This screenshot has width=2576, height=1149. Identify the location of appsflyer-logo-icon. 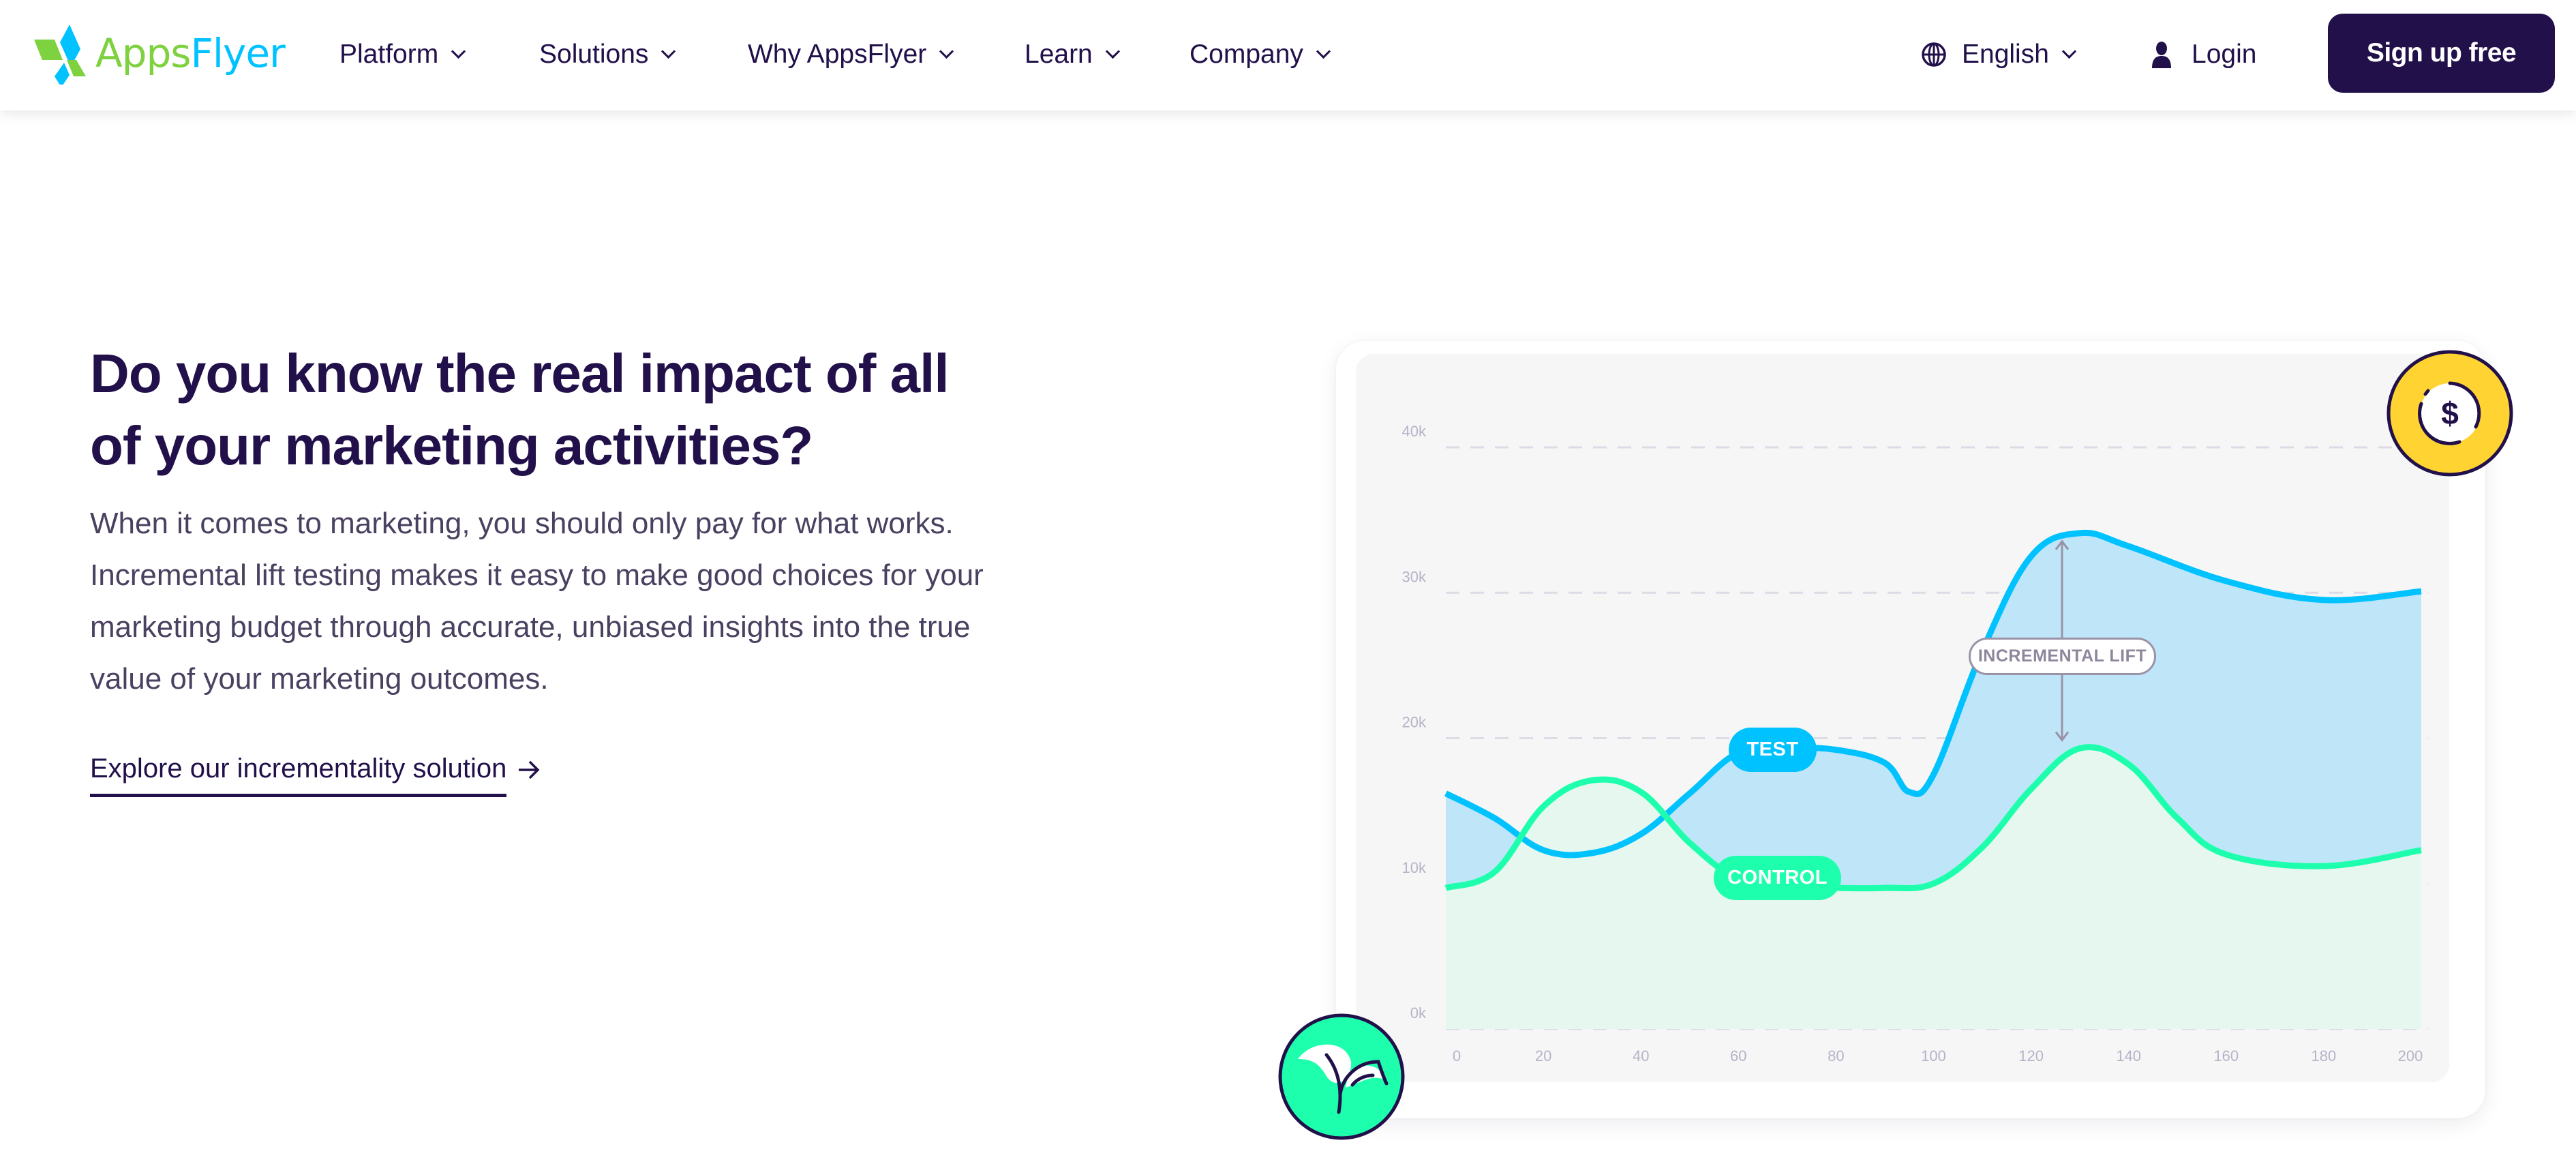
(60, 55).